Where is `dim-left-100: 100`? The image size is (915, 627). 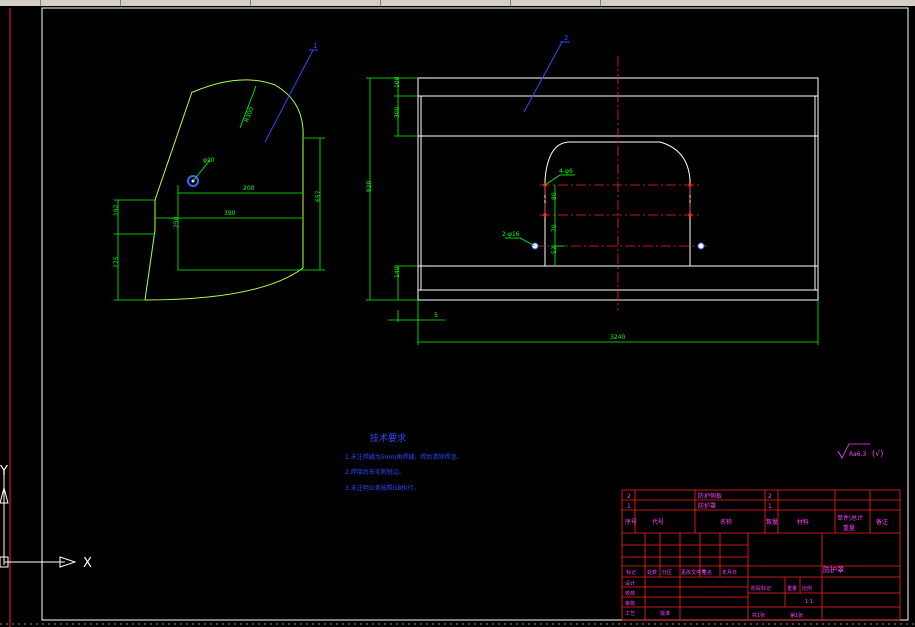 dim-left-100: 100 is located at coordinates (397, 82).